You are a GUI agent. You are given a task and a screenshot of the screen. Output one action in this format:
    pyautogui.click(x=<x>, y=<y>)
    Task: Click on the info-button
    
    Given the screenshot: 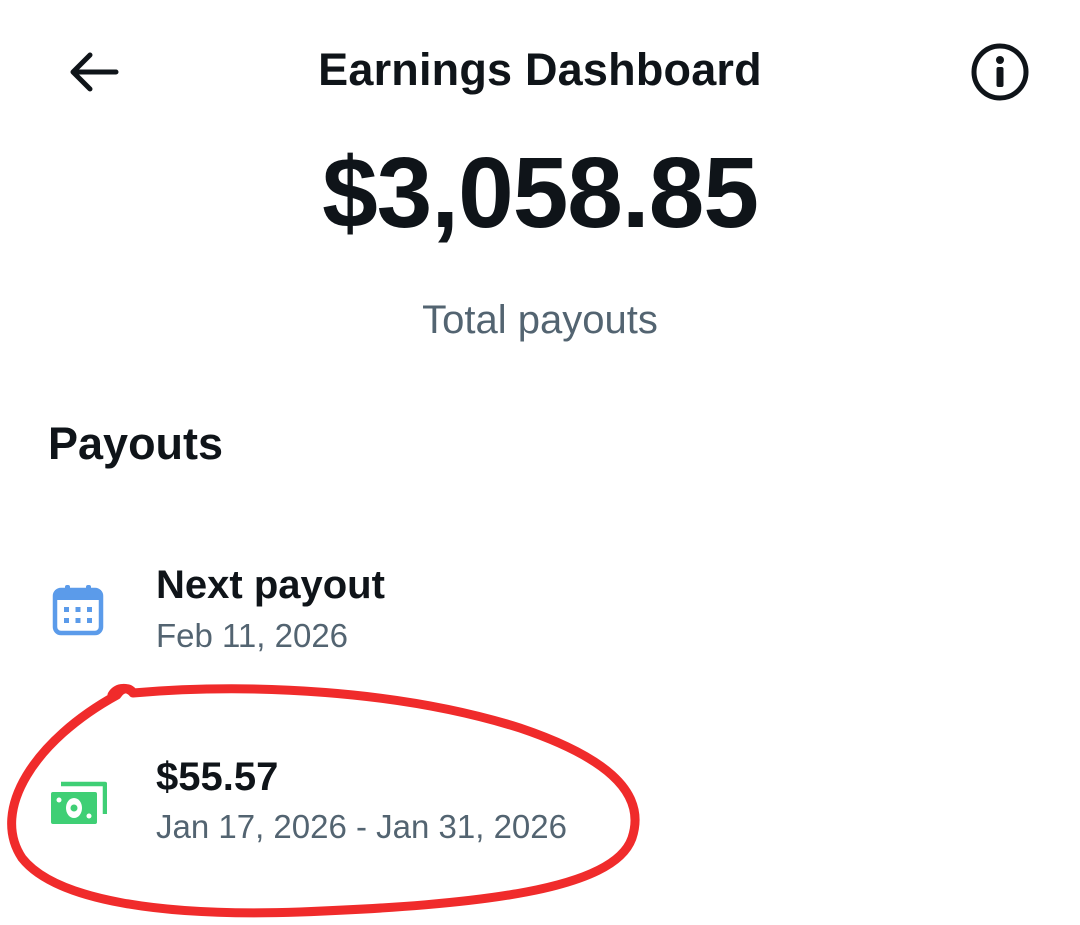 What is the action you would take?
    pyautogui.click(x=1000, y=72)
    